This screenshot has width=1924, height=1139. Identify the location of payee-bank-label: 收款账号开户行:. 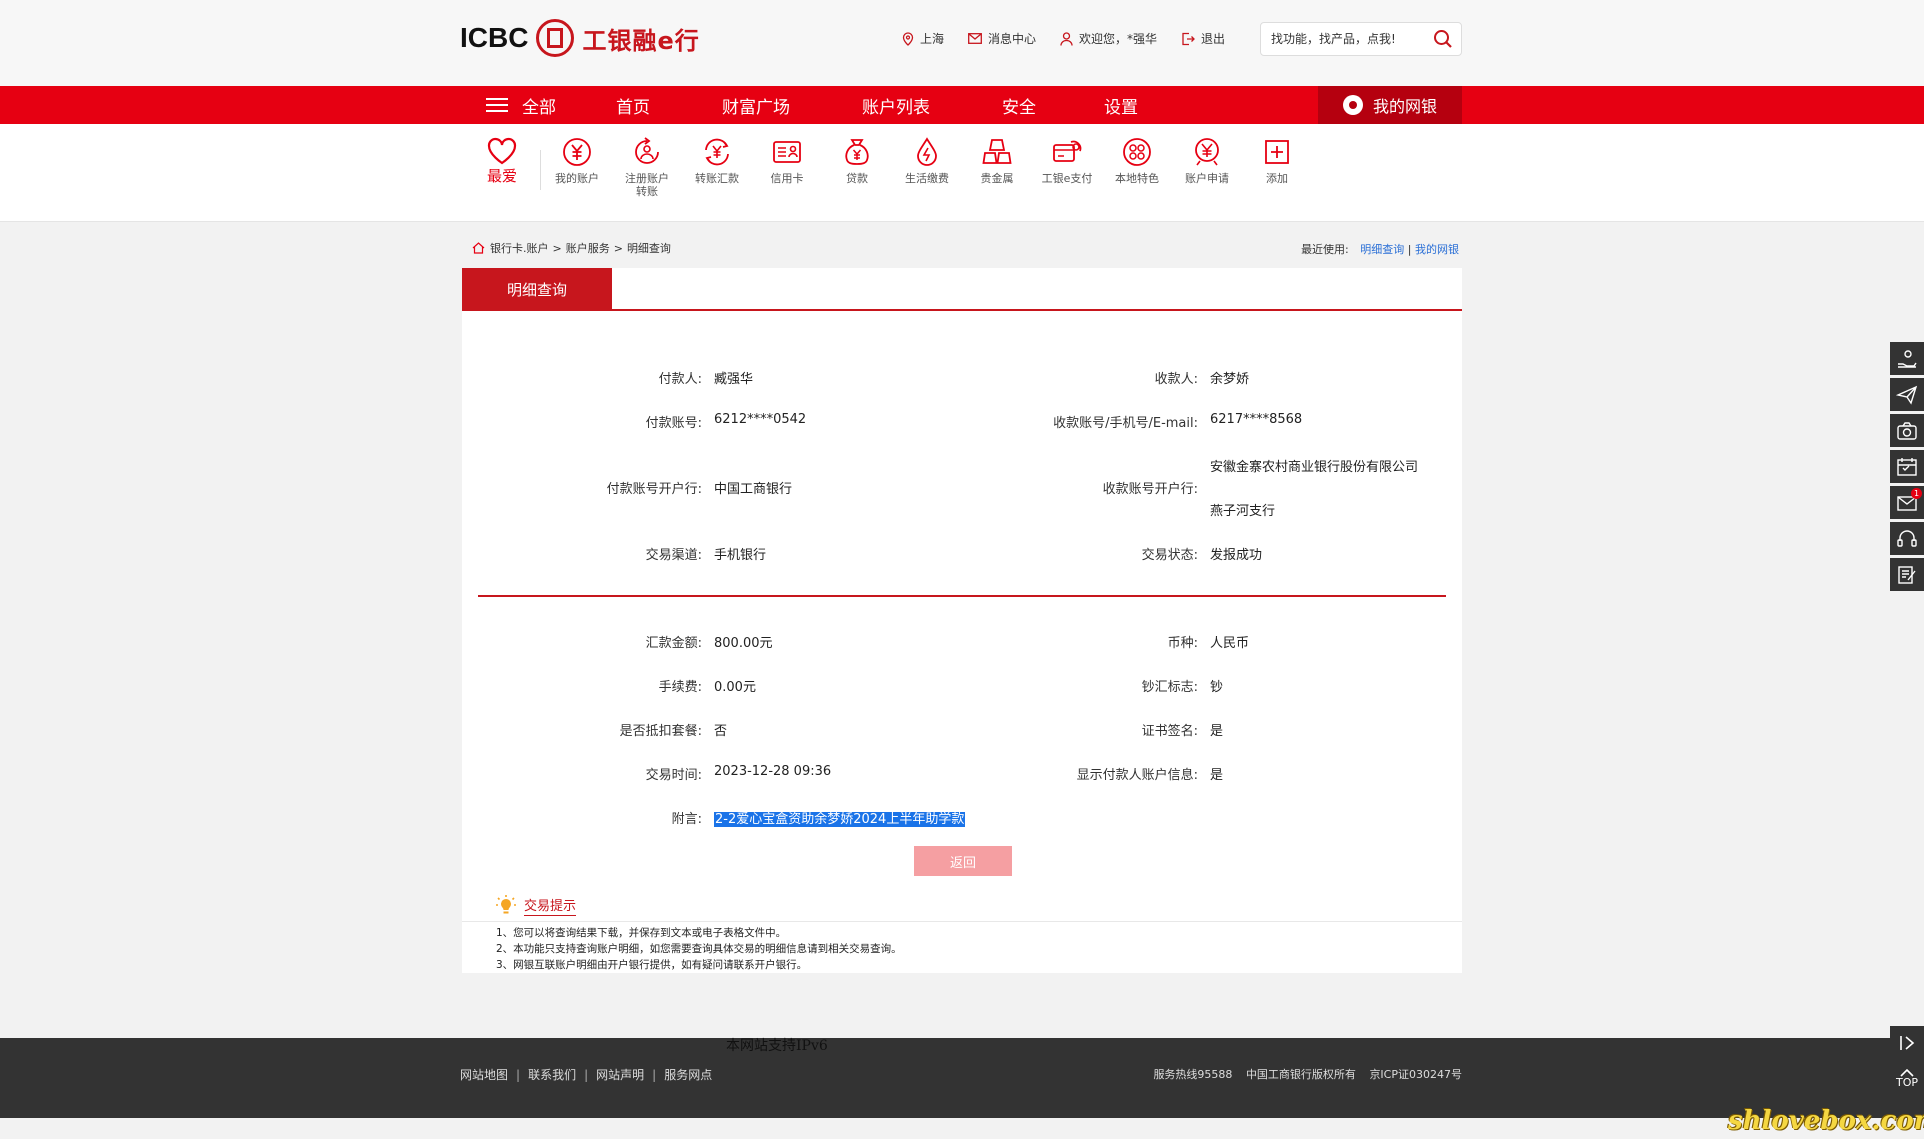
(1150, 489).